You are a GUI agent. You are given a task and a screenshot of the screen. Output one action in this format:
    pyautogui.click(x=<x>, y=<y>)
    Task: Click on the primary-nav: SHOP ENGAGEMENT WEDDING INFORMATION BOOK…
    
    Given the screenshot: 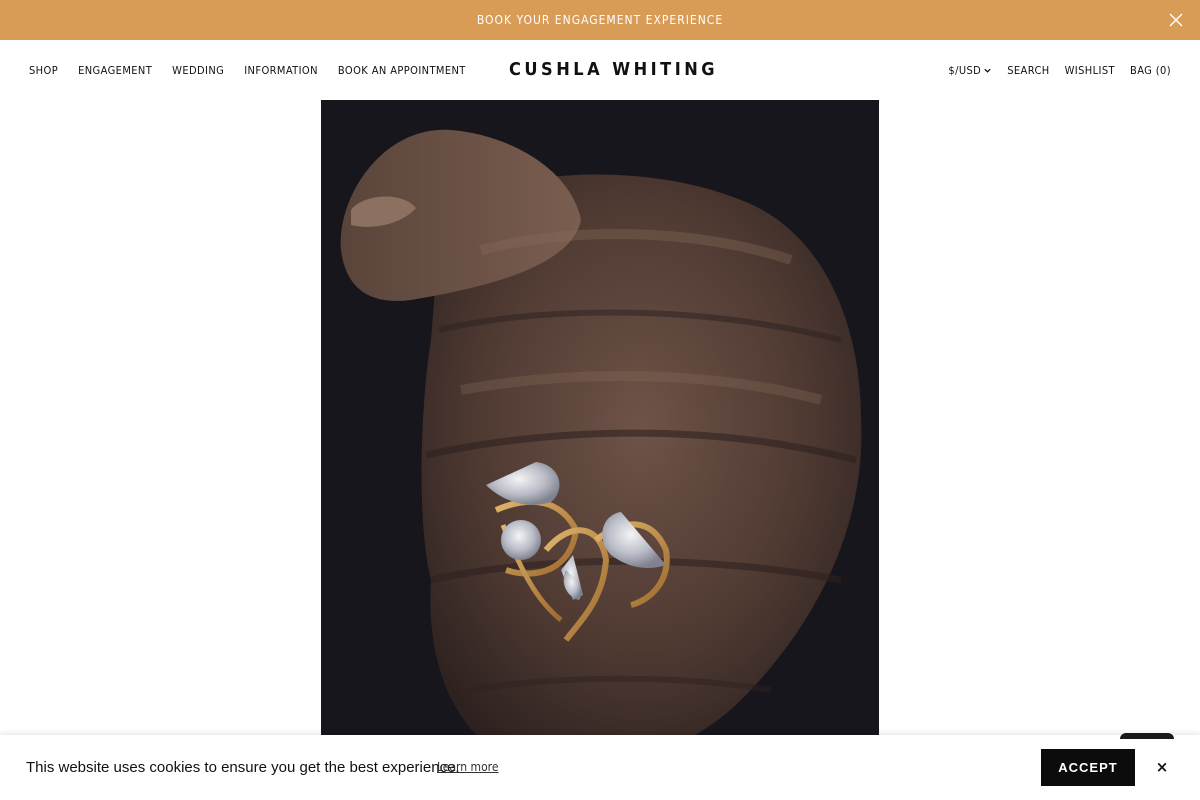 What is the action you would take?
    pyautogui.click(x=247, y=70)
    